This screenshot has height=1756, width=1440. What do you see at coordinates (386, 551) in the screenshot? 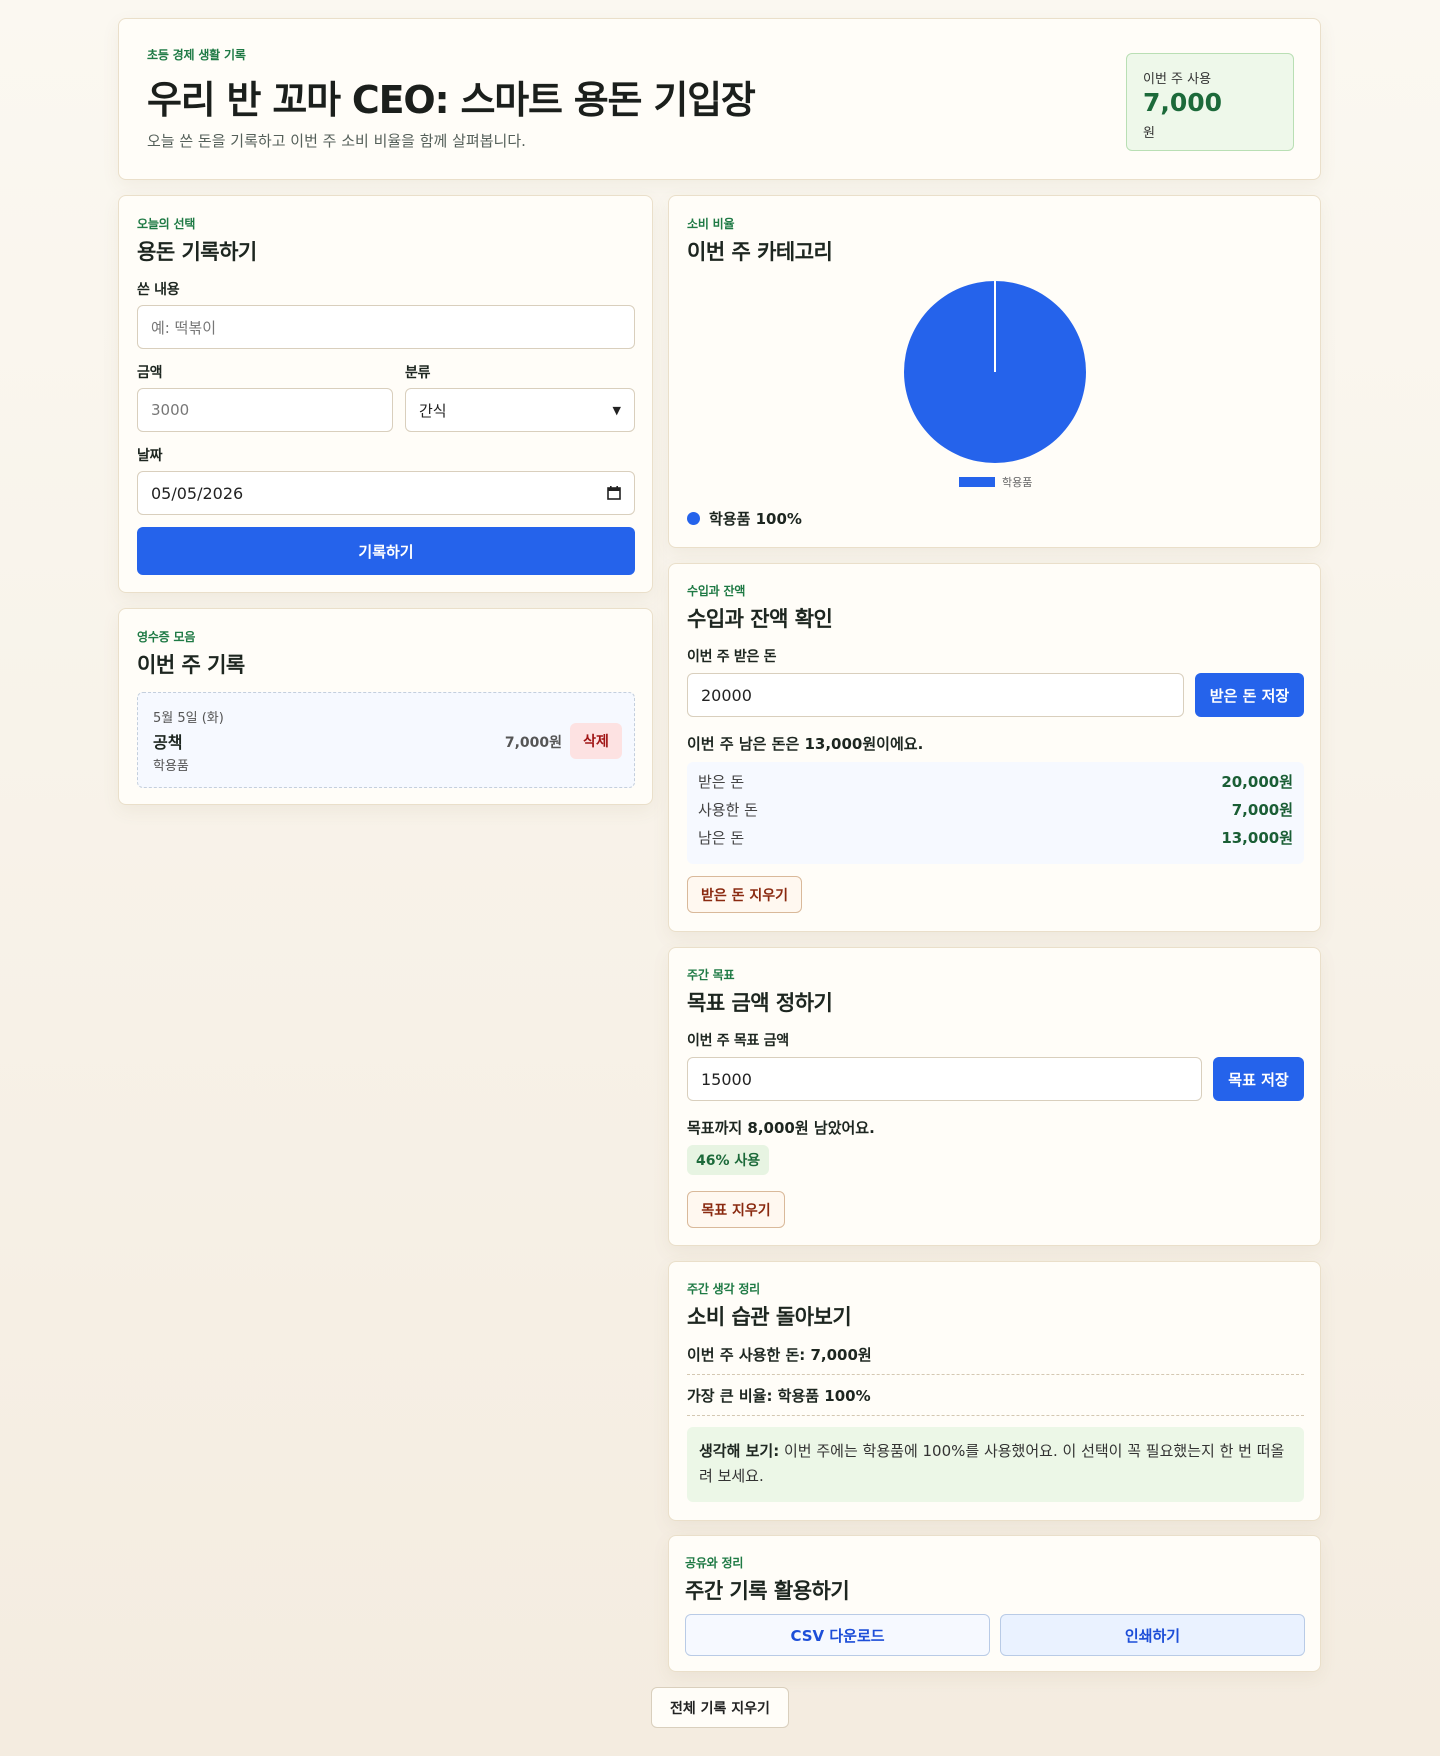
I see `submit-record-button: 기록하기` at bounding box center [386, 551].